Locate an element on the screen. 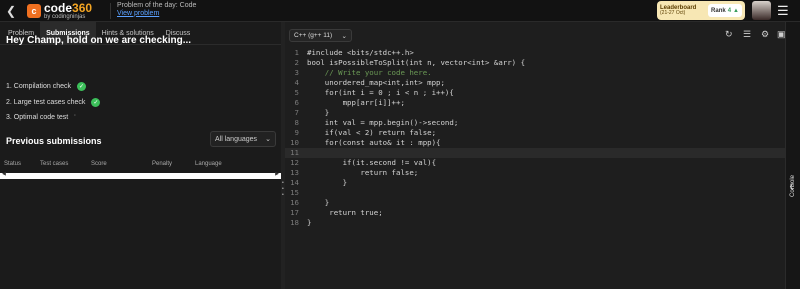  previous-submissions-title: Previous submissions is located at coordinates (54, 141).